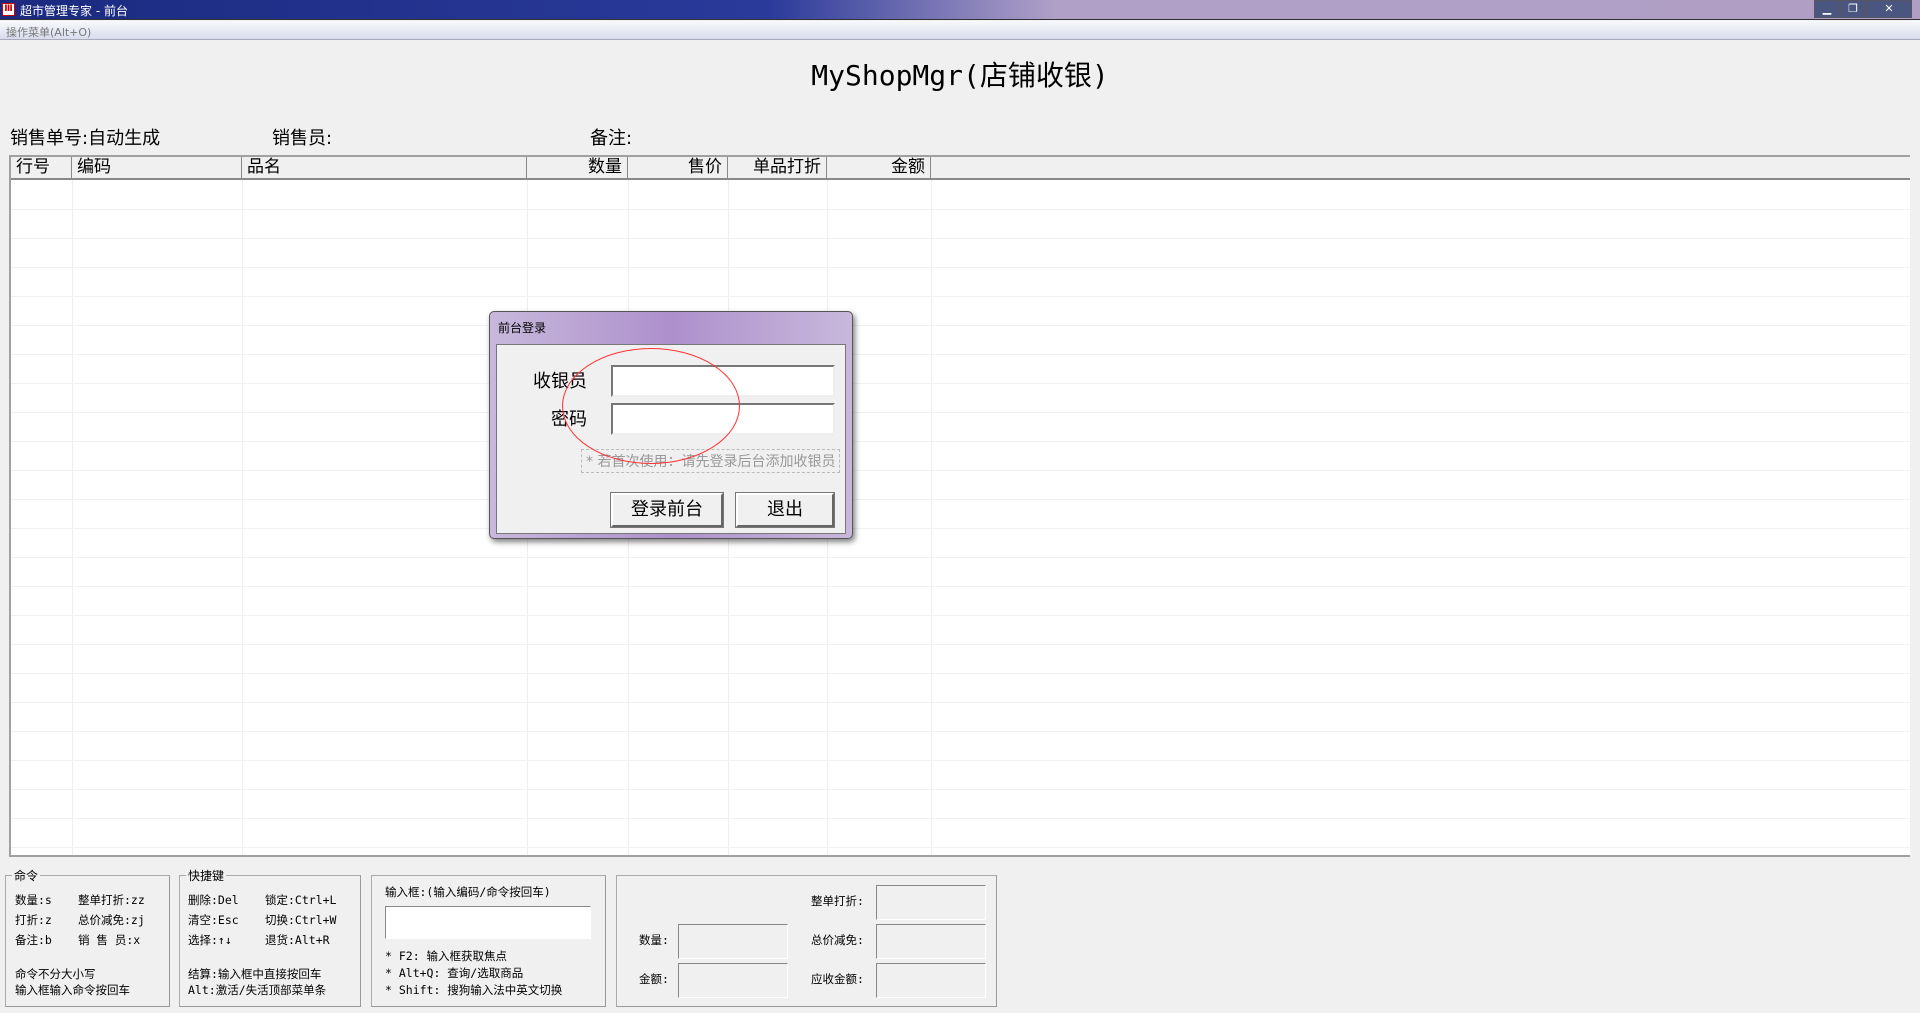 The image size is (1920, 1013). I want to click on window-title: 超市管理专家 - 前台, so click(74, 11).